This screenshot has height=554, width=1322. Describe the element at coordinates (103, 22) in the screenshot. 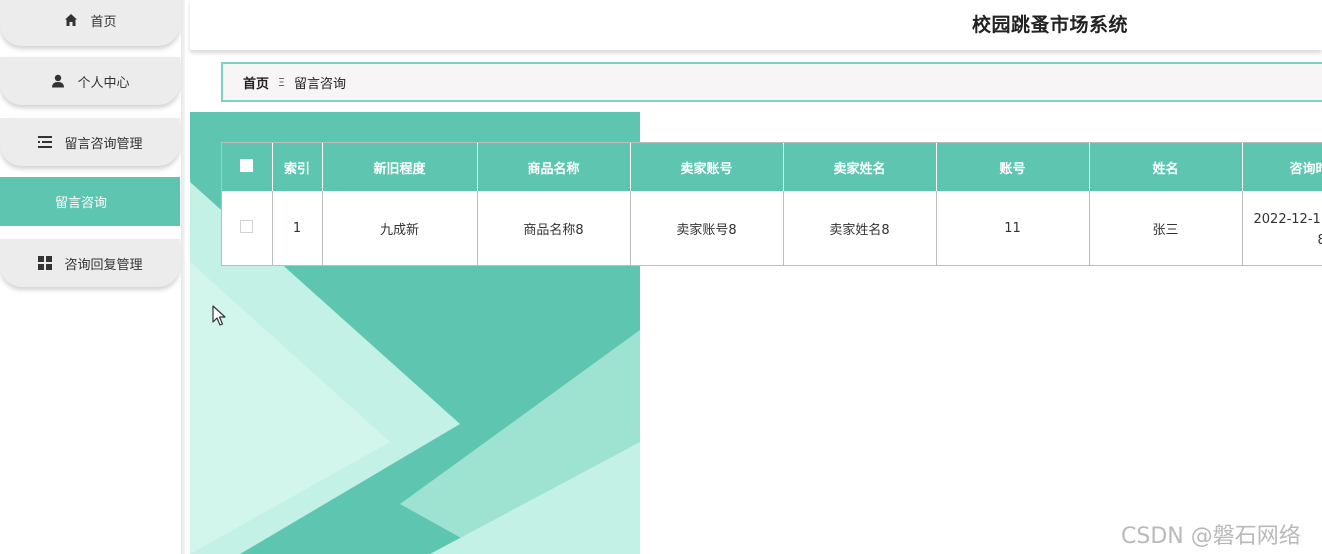

I see `sidebar-item-label: 首页` at that location.